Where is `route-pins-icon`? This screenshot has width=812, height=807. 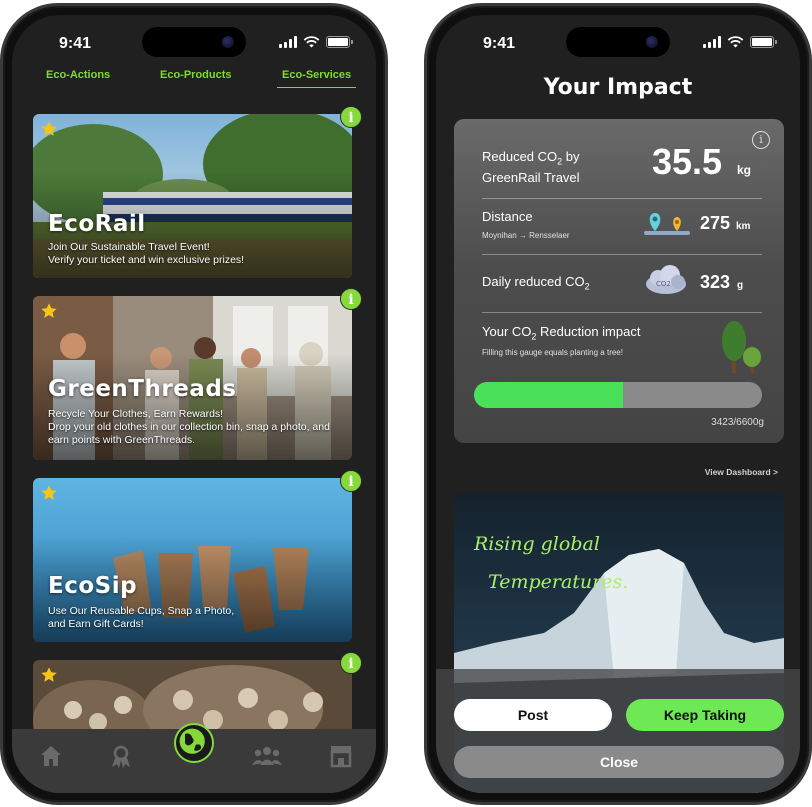 route-pins-icon is located at coordinates (667, 224).